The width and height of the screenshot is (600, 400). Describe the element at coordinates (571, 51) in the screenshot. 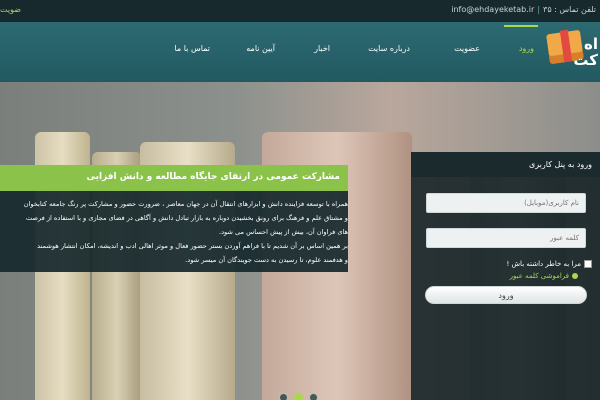

I see `site-logo: اه کت` at that location.